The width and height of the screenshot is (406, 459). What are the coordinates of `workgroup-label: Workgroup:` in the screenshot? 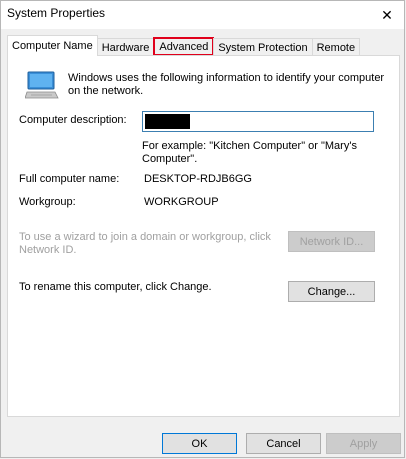 It's located at (47, 202).